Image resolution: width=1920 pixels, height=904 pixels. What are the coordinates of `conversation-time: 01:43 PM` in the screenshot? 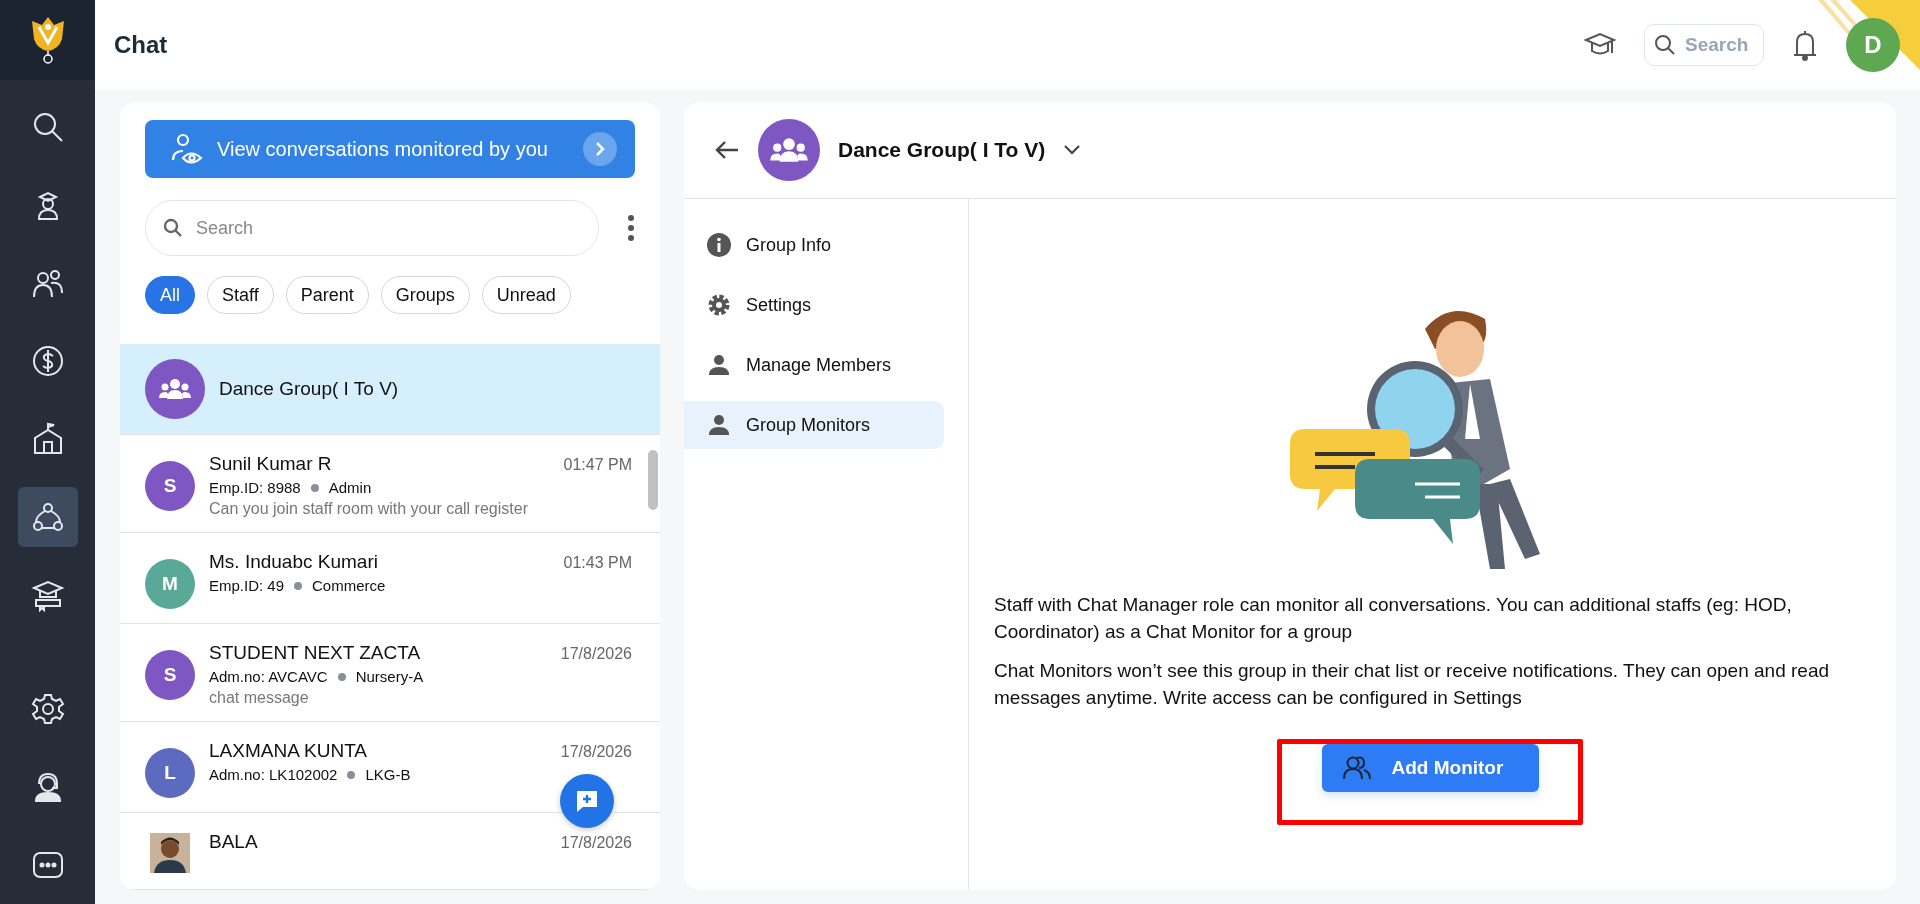 It's located at (597, 563).